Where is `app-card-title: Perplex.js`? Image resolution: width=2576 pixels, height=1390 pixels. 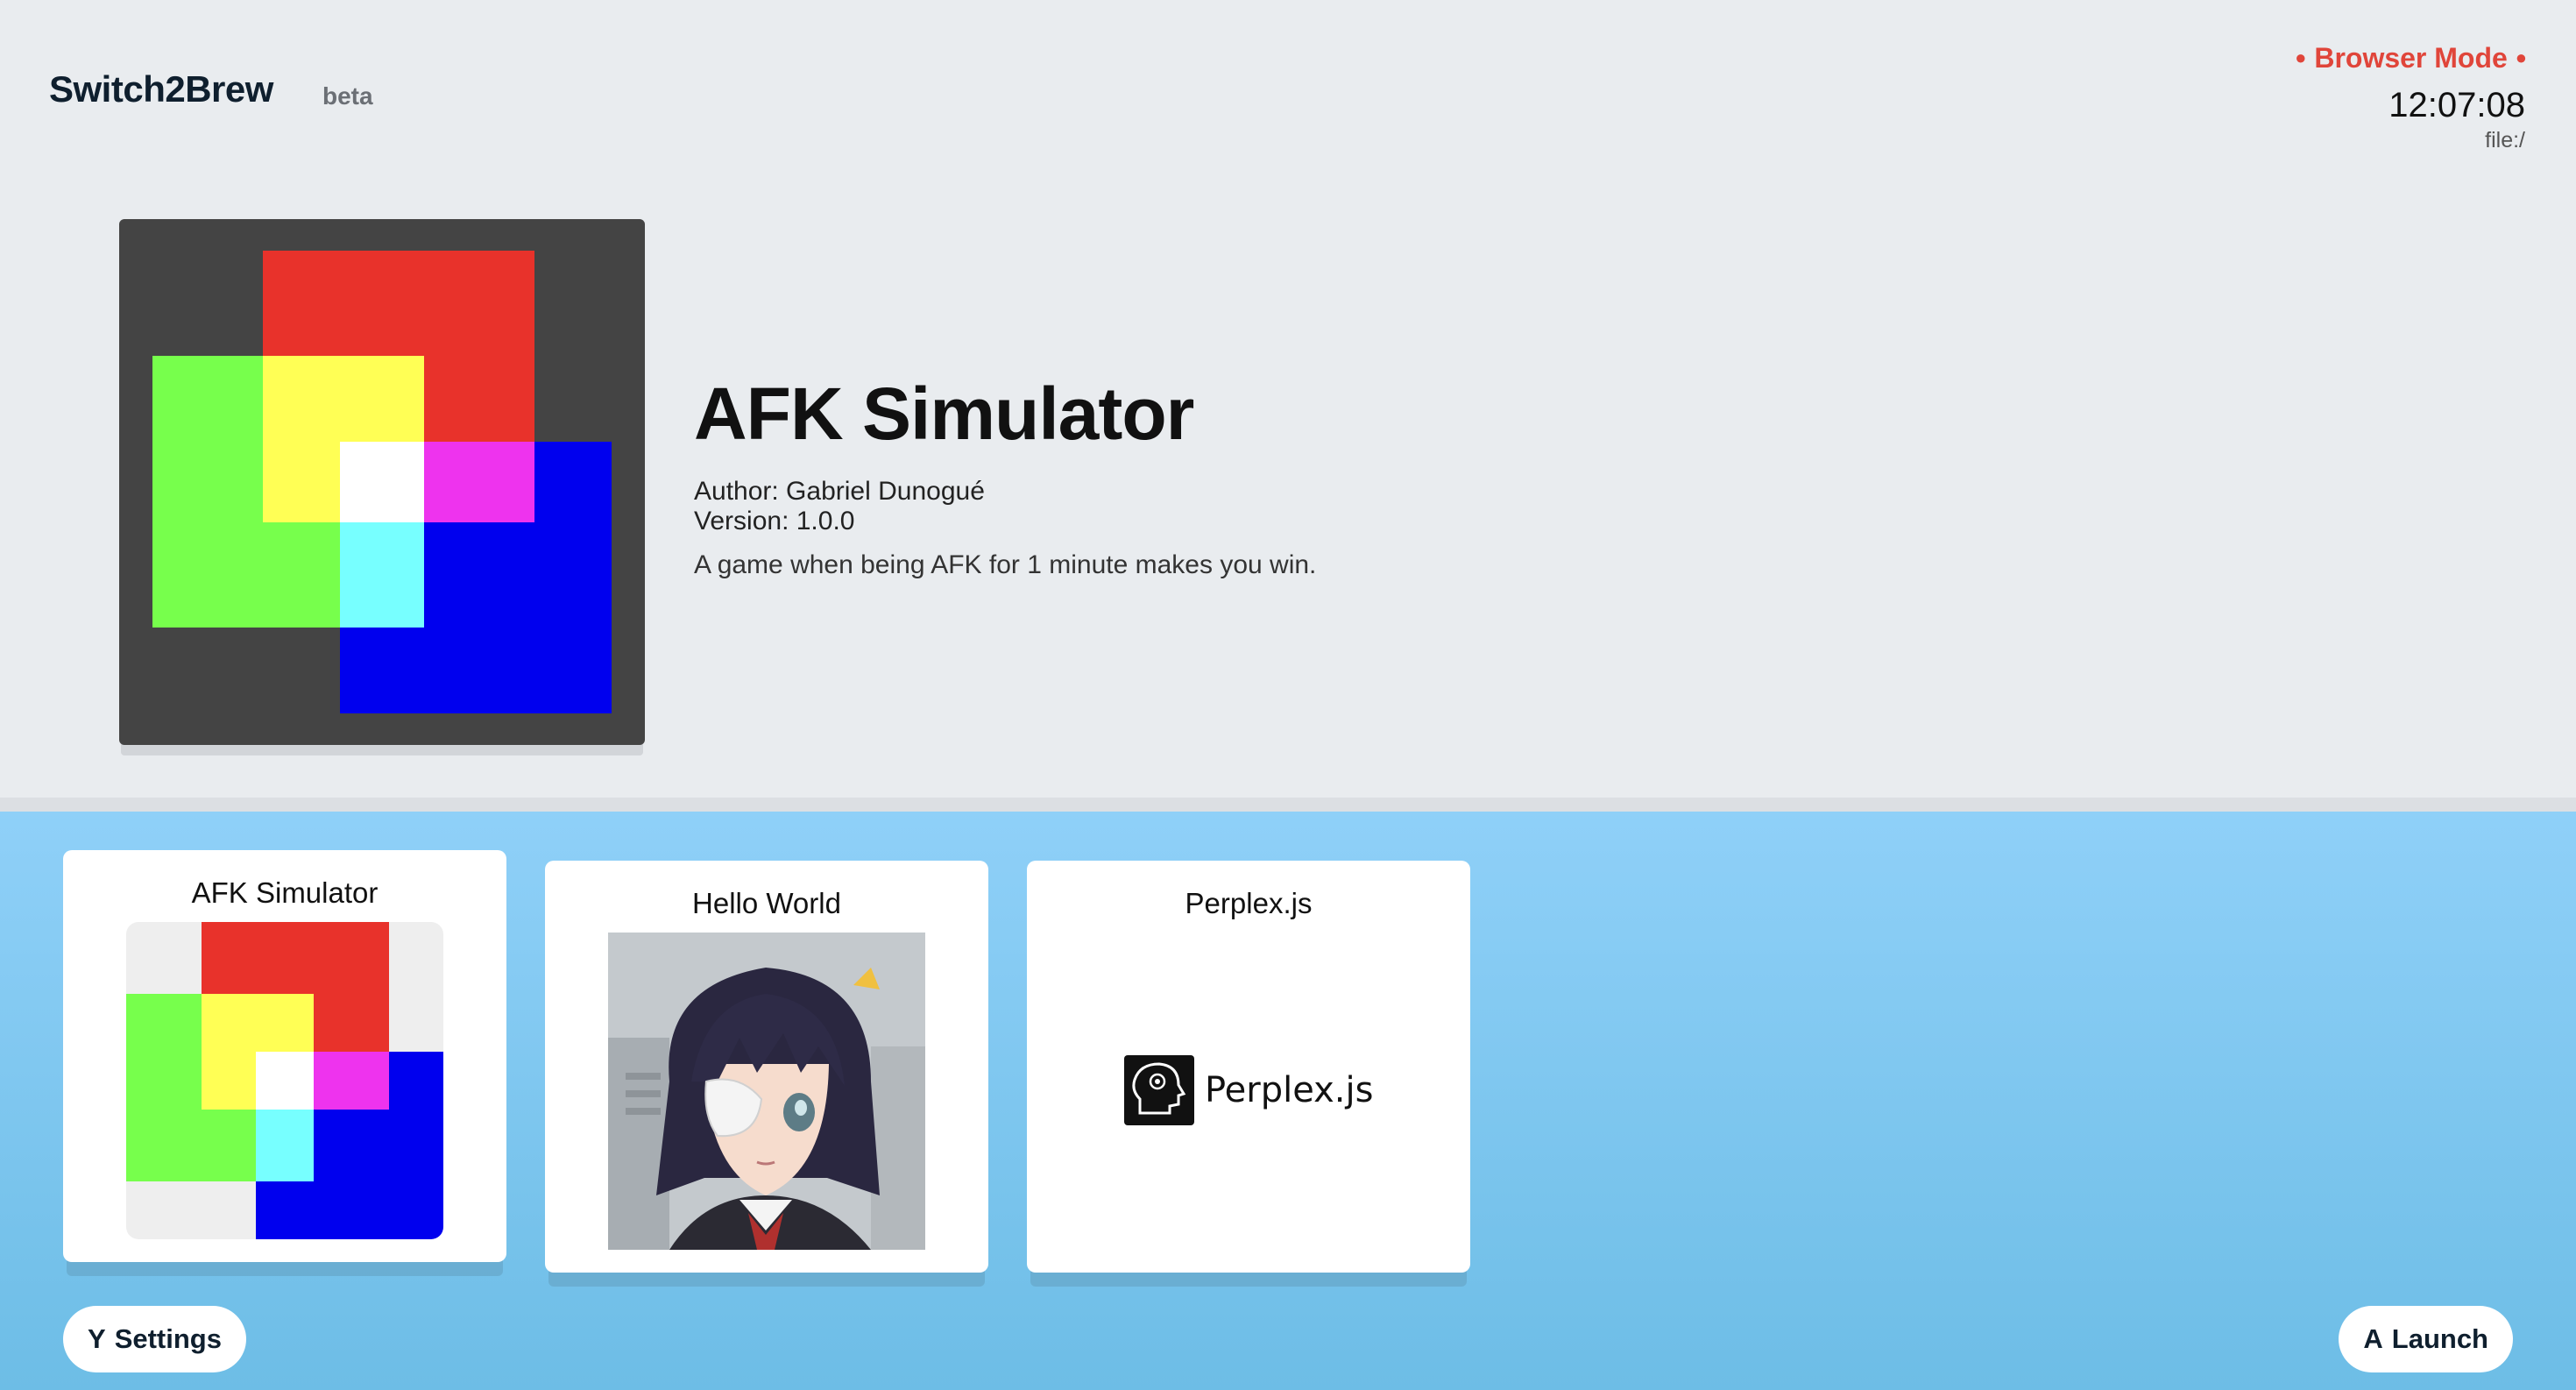
app-card-title: Perplex.js is located at coordinates (1249, 903).